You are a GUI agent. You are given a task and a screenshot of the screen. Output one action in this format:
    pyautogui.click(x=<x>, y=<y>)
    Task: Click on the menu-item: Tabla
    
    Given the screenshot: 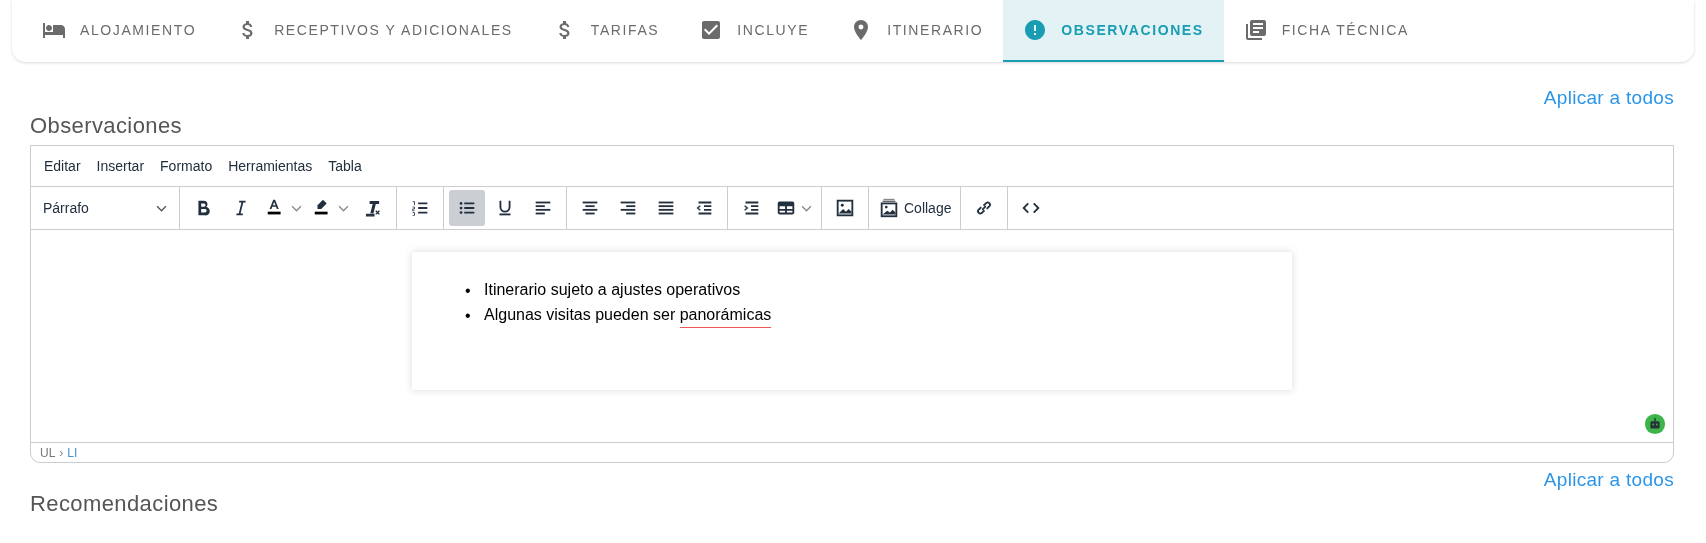 What is the action you would take?
    pyautogui.click(x=345, y=166)
    